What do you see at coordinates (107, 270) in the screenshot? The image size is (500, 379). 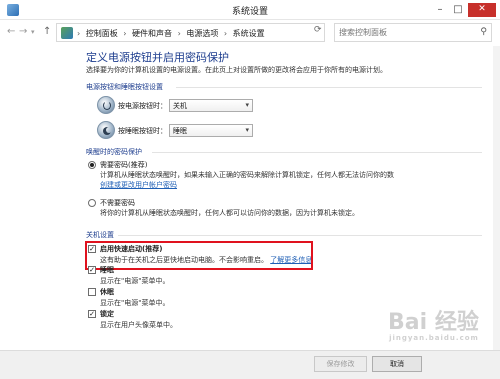 I see `sleep-option-title: 睡眠` at bounding box center [107, 270].